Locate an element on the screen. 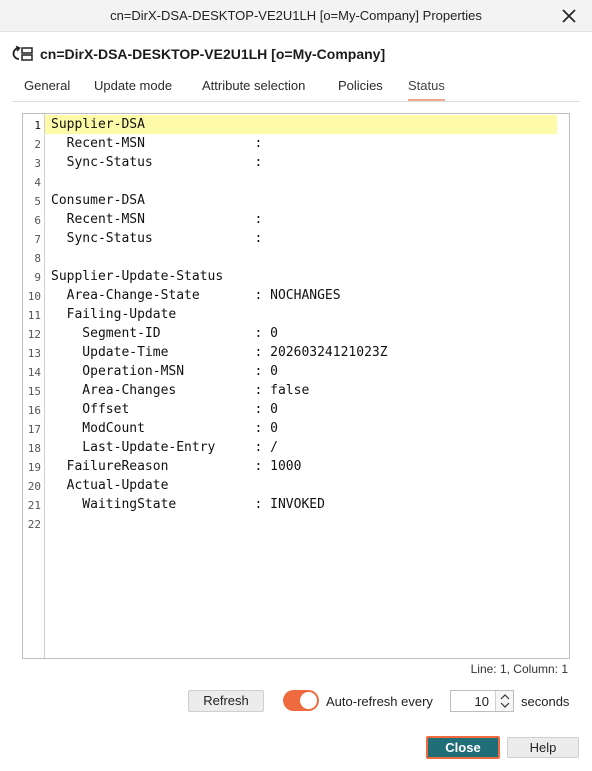 Image resolution: width=592 pixels, height=771 pixels. line-number: 21 is located at coordinates (34, 505).